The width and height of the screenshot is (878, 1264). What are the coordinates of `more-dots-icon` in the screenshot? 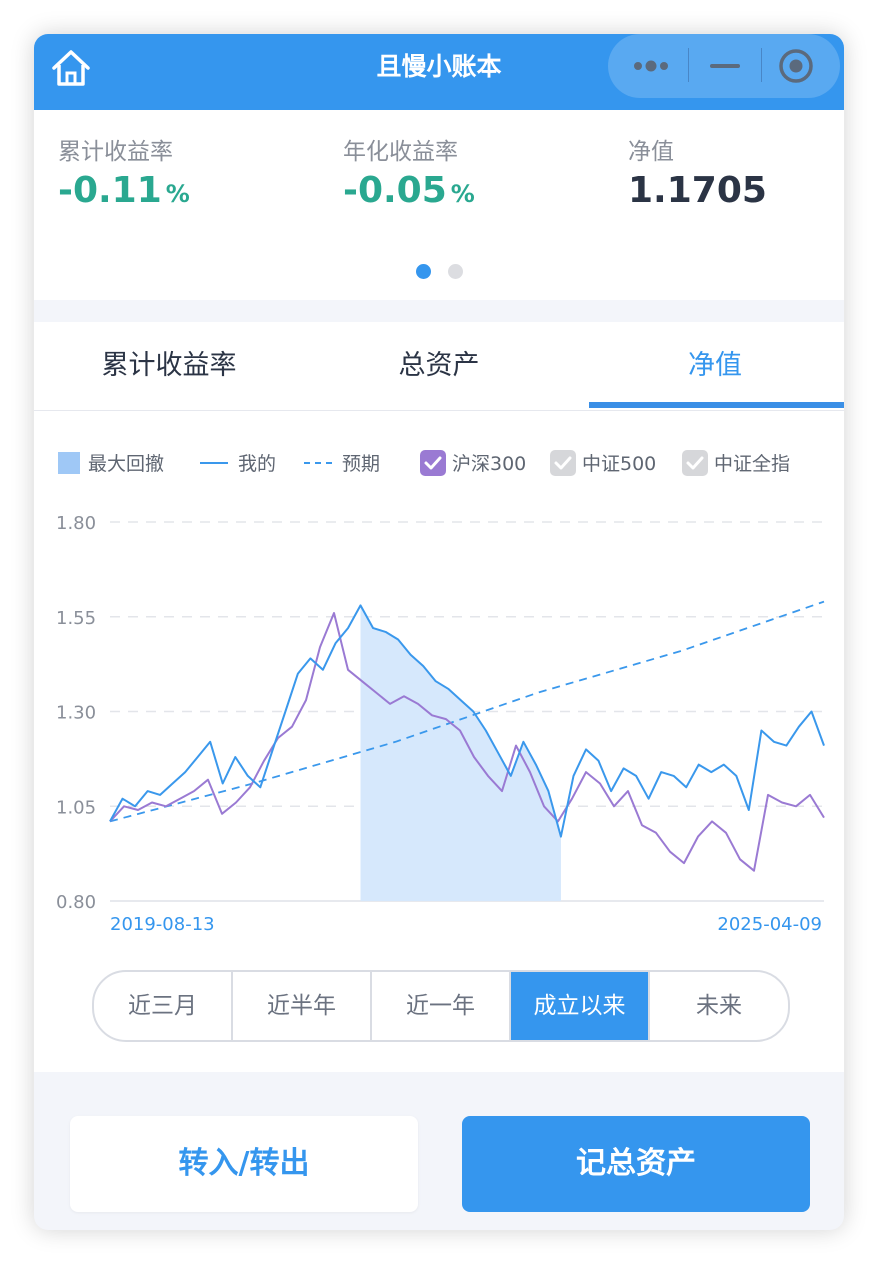 It's located at (651, 66).